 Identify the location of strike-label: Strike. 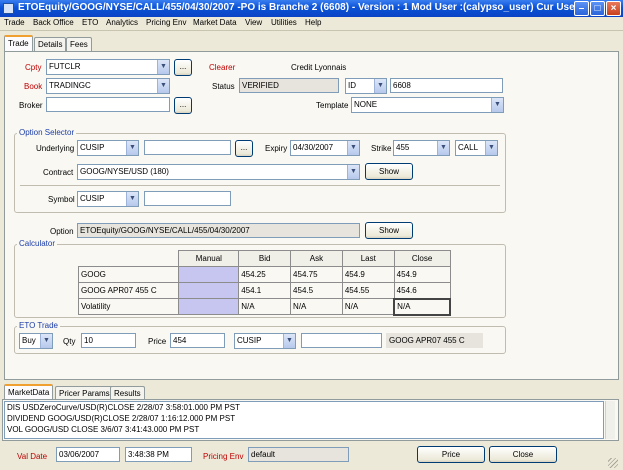
(381, 148).